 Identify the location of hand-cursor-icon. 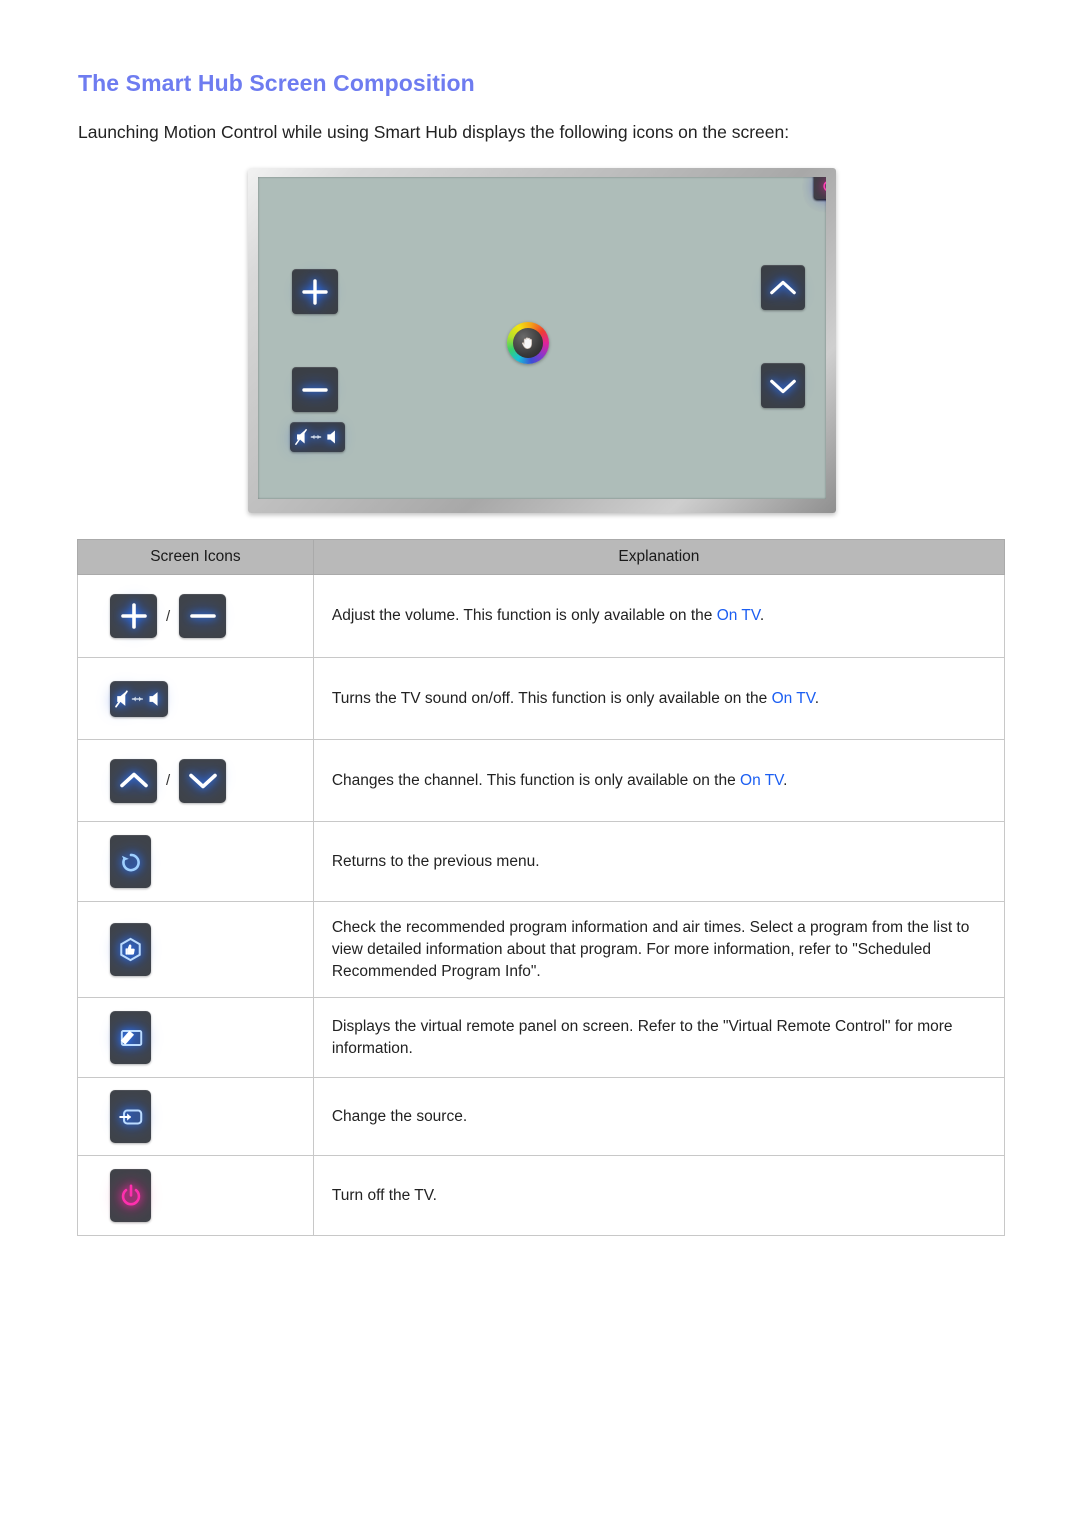
(528, 343).